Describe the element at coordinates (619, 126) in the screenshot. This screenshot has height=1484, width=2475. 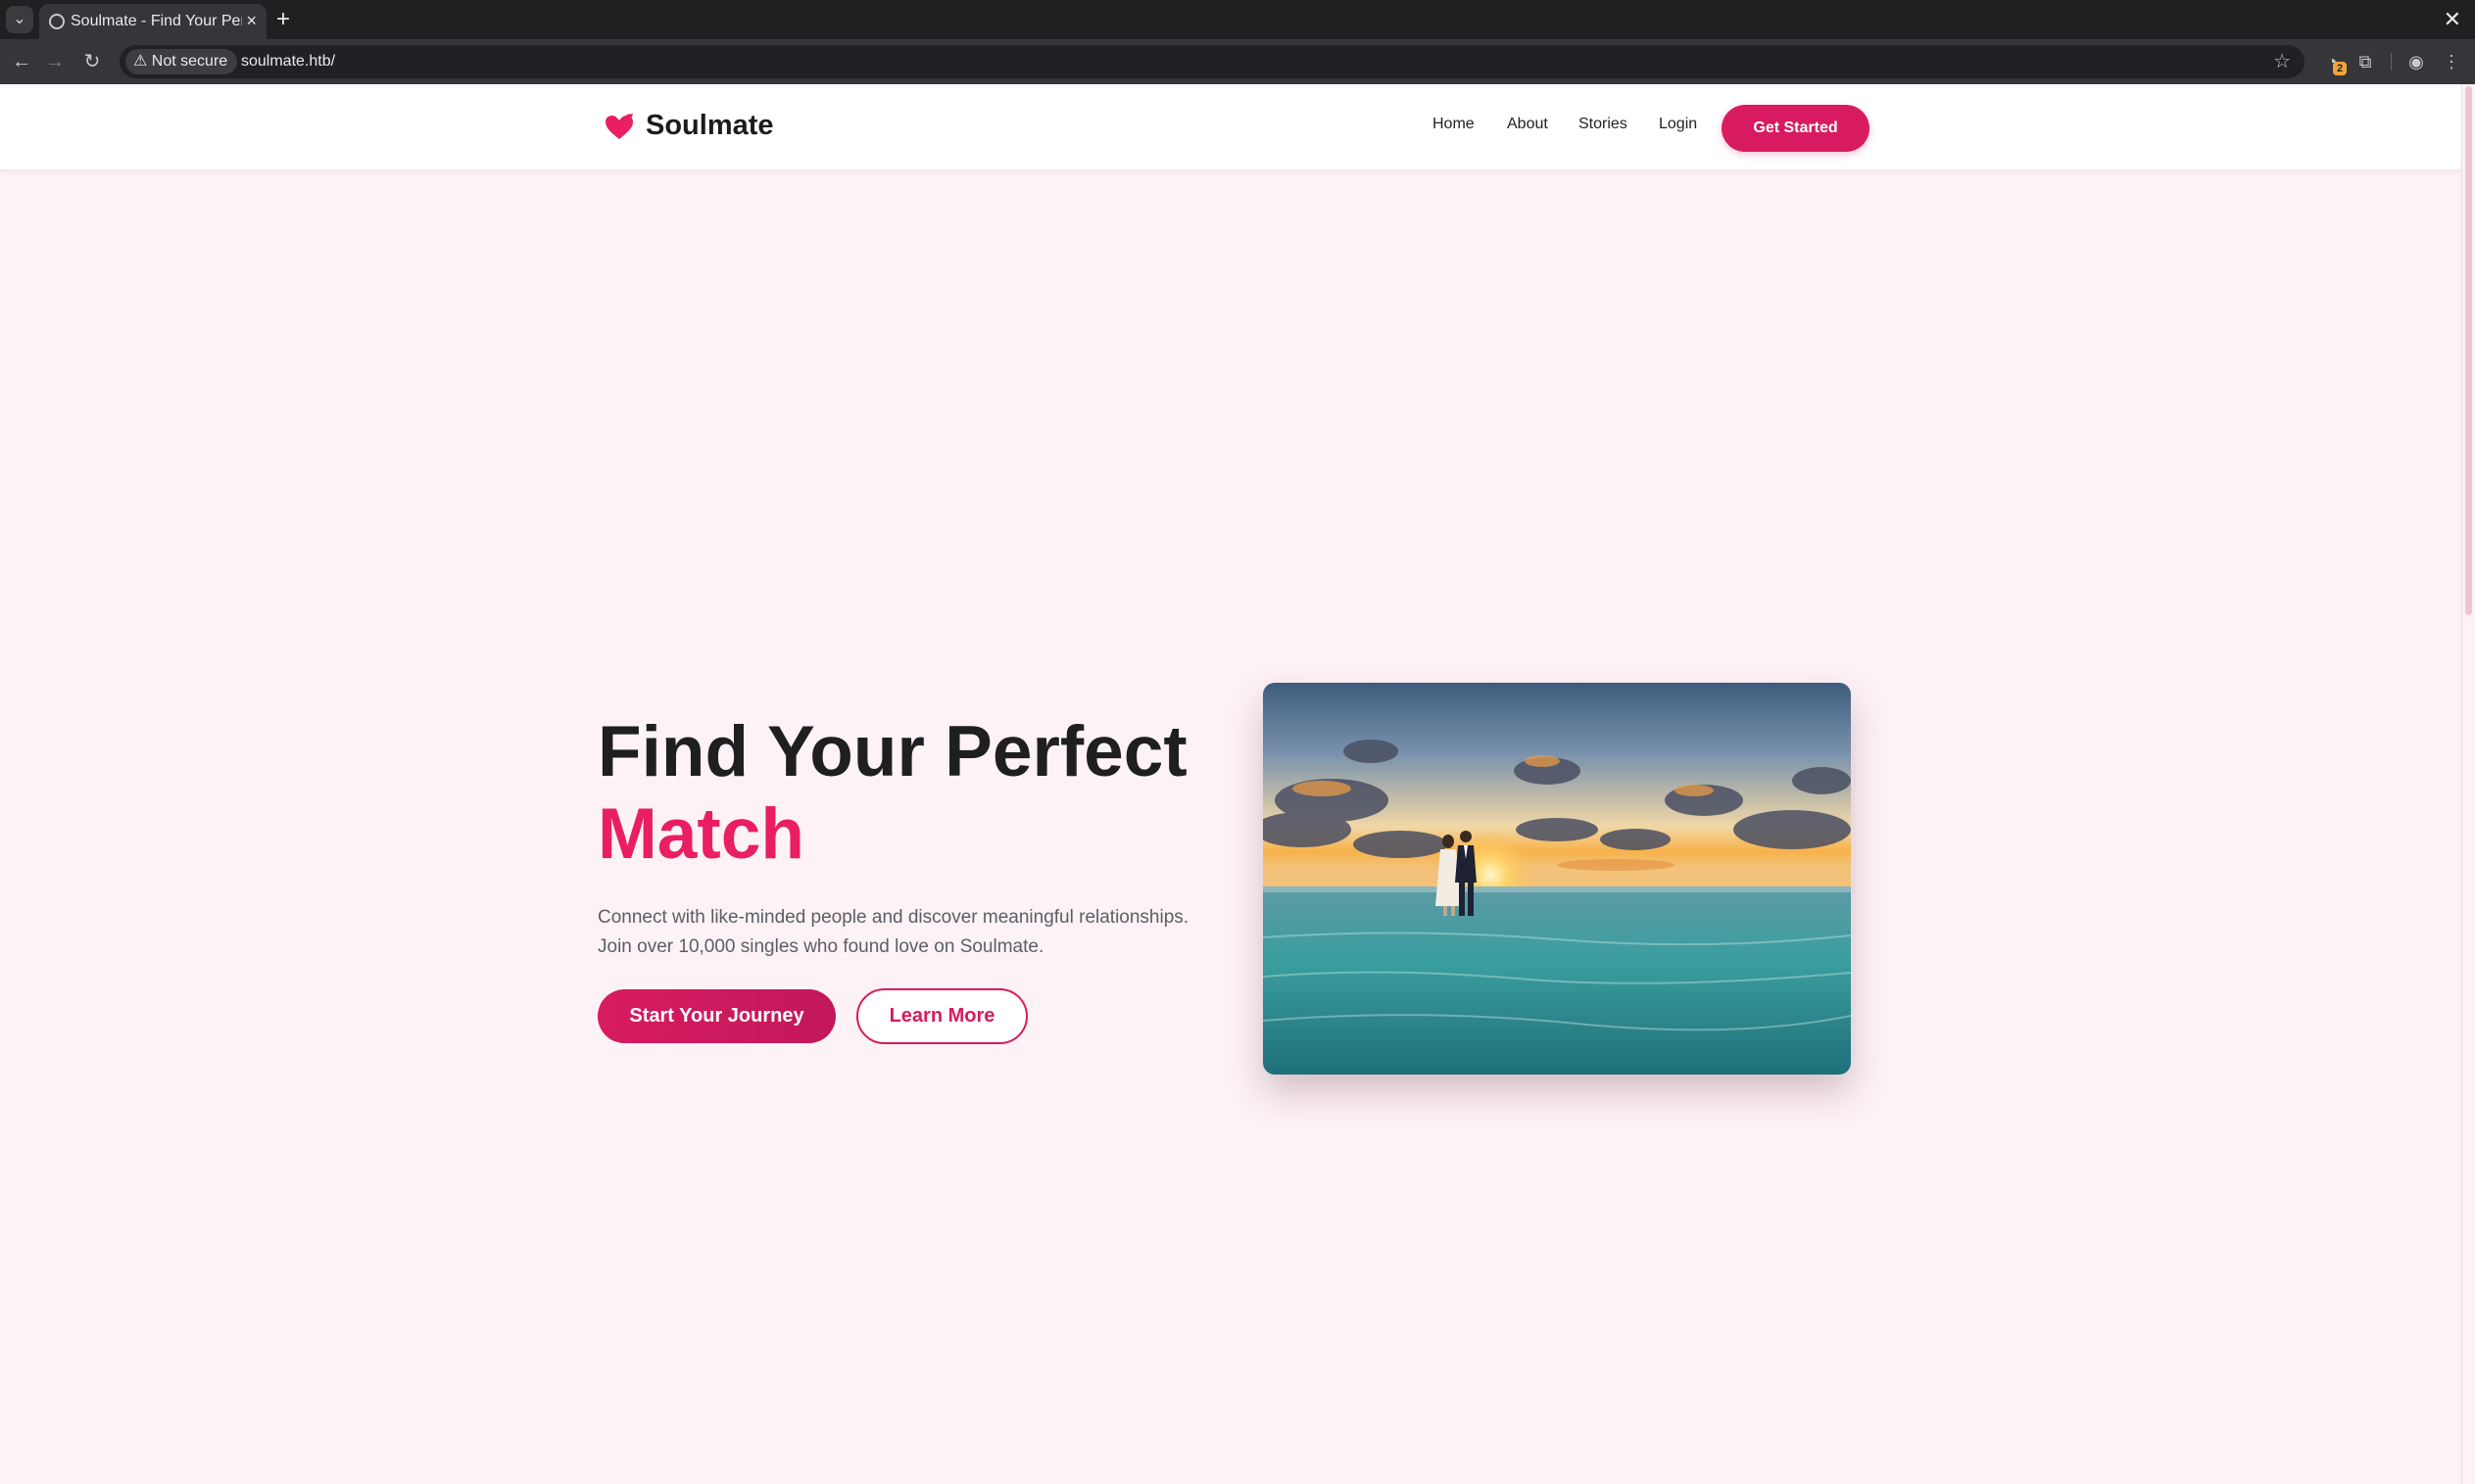
I see `heart-logo-icon` at that location.